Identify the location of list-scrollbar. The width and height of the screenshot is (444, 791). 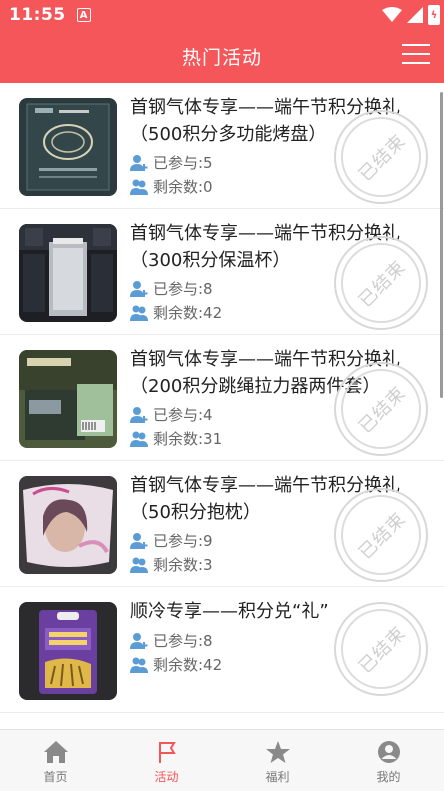
(441, 245).